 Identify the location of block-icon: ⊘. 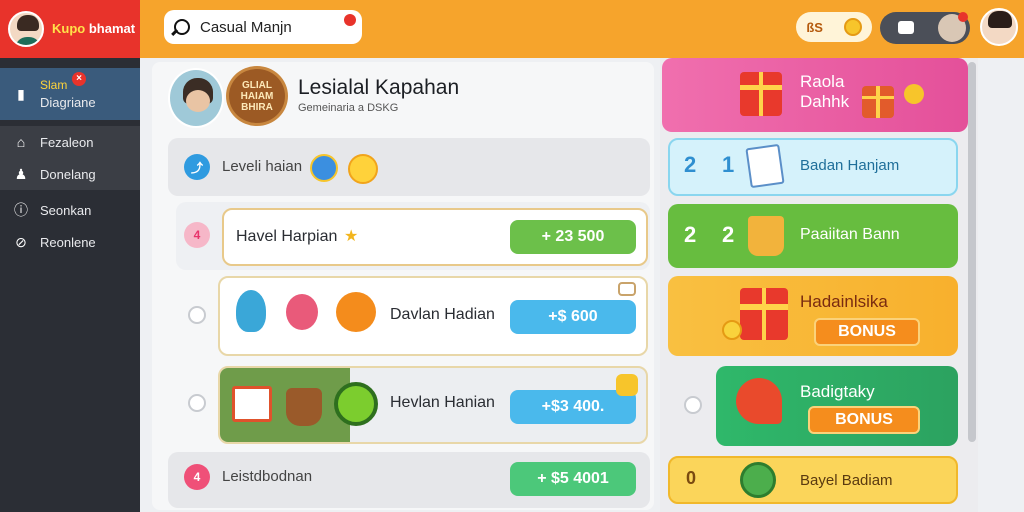
(21, 241).